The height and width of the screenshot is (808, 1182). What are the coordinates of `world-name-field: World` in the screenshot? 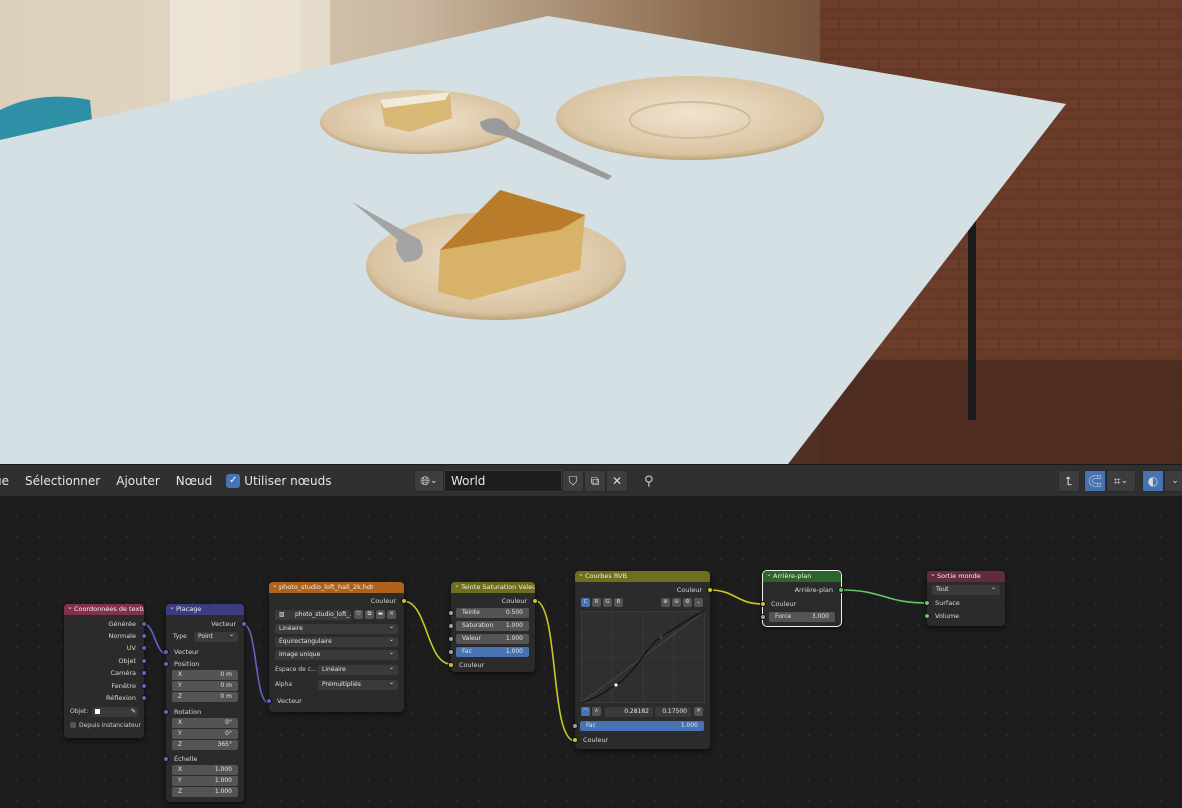 It's located at (503, 481).